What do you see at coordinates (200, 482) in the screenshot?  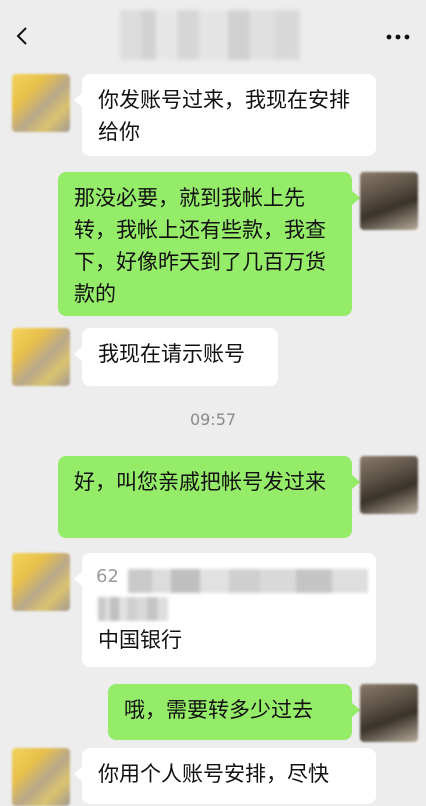 I see `message-text: 好，叫您亲戚把帐号发过来` at bounding box center [200, 482].